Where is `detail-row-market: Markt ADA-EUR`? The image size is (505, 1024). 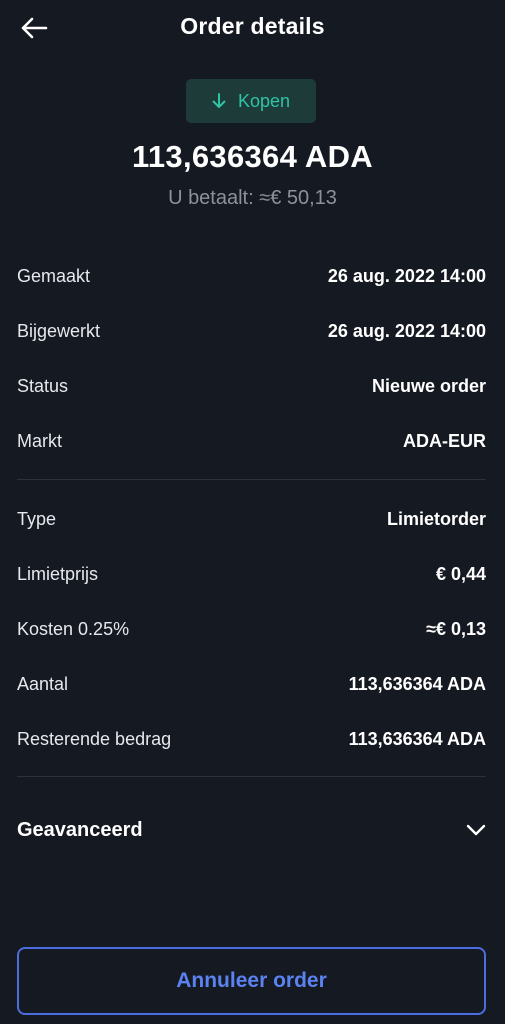
detail-row-market: Markt ADA-EUR is located at coordinates (251, 441).